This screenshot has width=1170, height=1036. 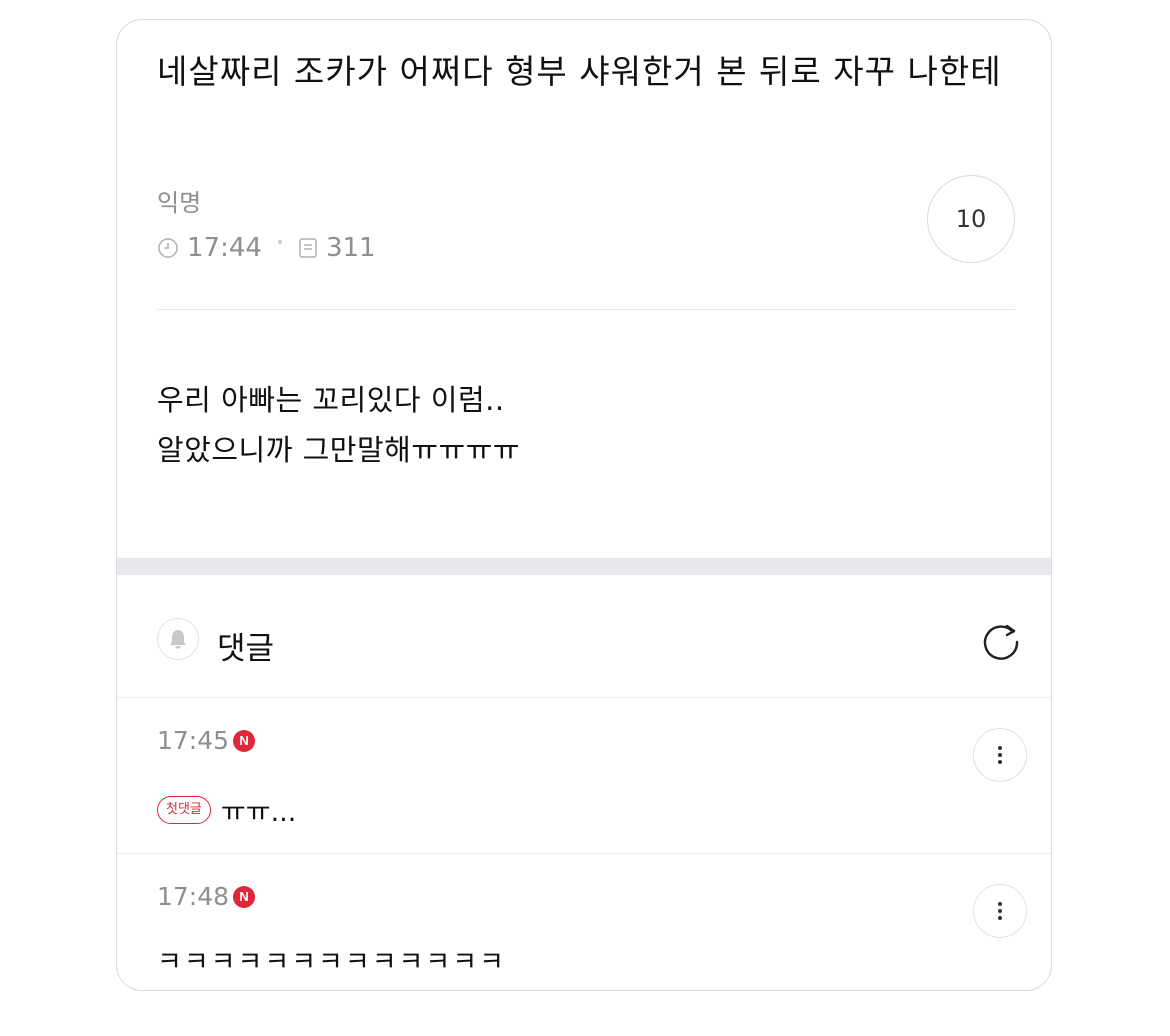 I want to click on author-name: 익명, so click(x=179, y=203).